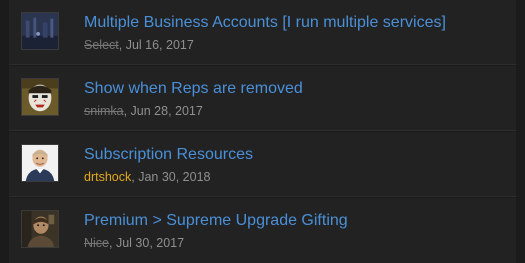 The image size is (525, 263). I want to click on thread-date: , Jul 16, 2017, so click(156, 45).